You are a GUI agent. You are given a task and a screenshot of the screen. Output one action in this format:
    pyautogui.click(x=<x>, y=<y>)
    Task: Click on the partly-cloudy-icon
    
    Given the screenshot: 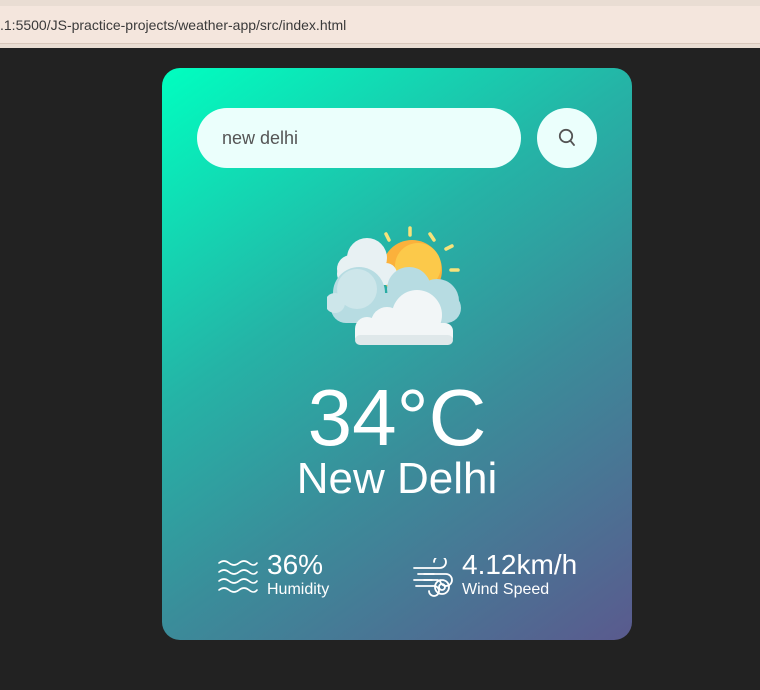 What is the action you would take?
    pyautogui.click(x=394, y=285)
    